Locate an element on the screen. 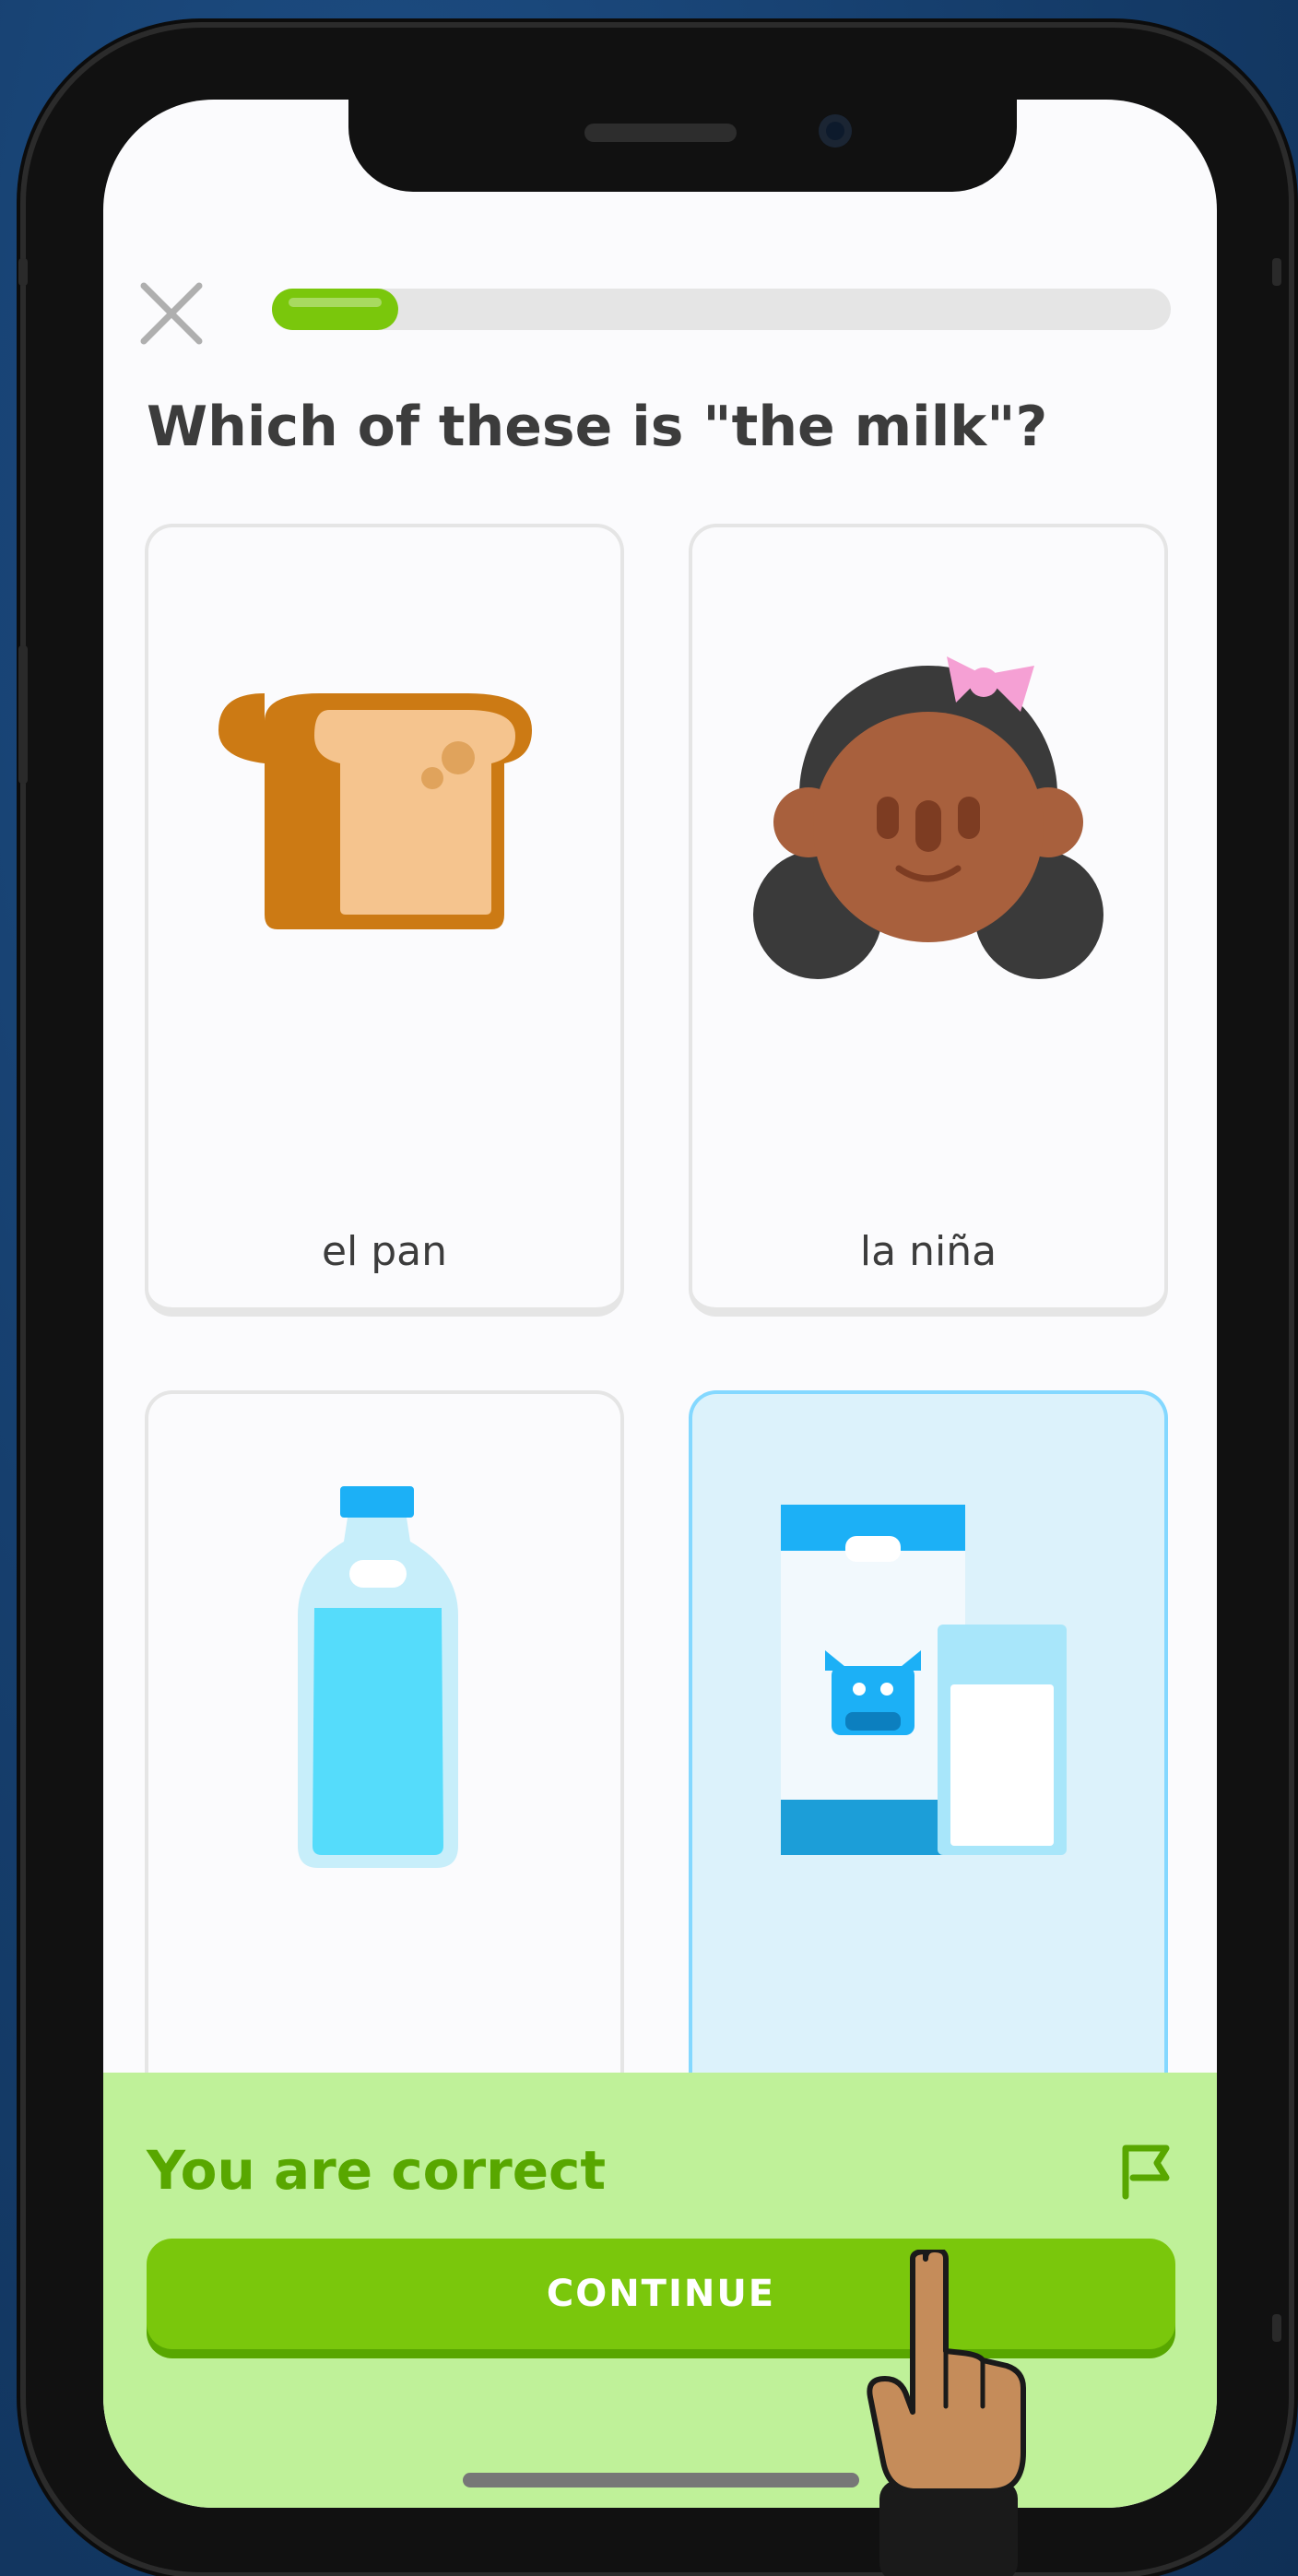 The image size is (1298, 2576). front-camera is located at coordinates (835, 131).